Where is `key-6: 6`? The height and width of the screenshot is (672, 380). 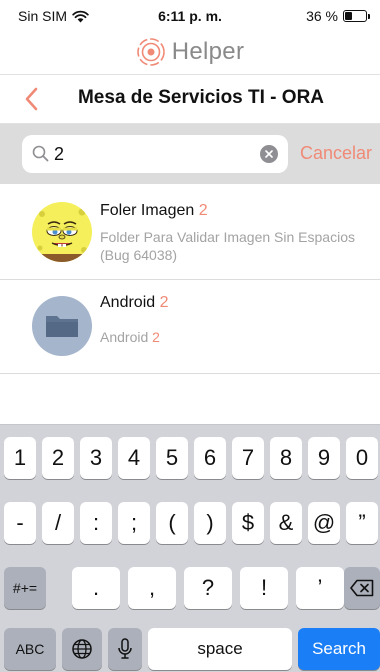 key-6: 6 is located at coordinates (210, 458).